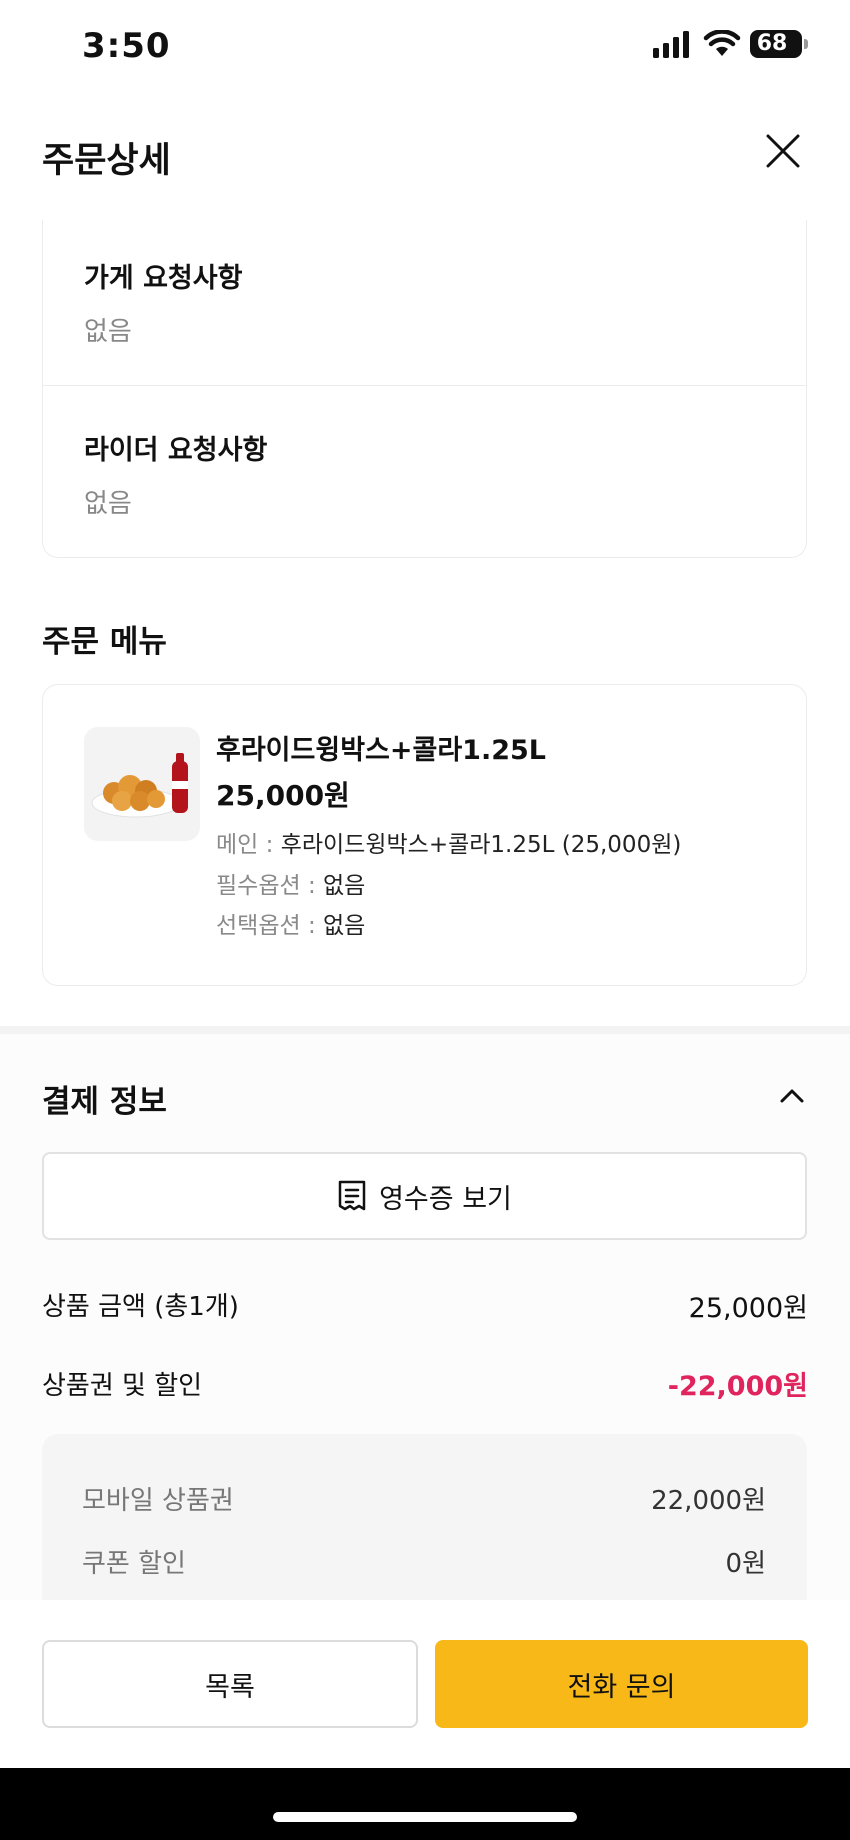 The height and width of the screenshot is (1840, 850). What do you see at coordinates (104, 1102) in the screenshot?
I see `payment-title: 결제 정보` at bounding box center [104, 1102].